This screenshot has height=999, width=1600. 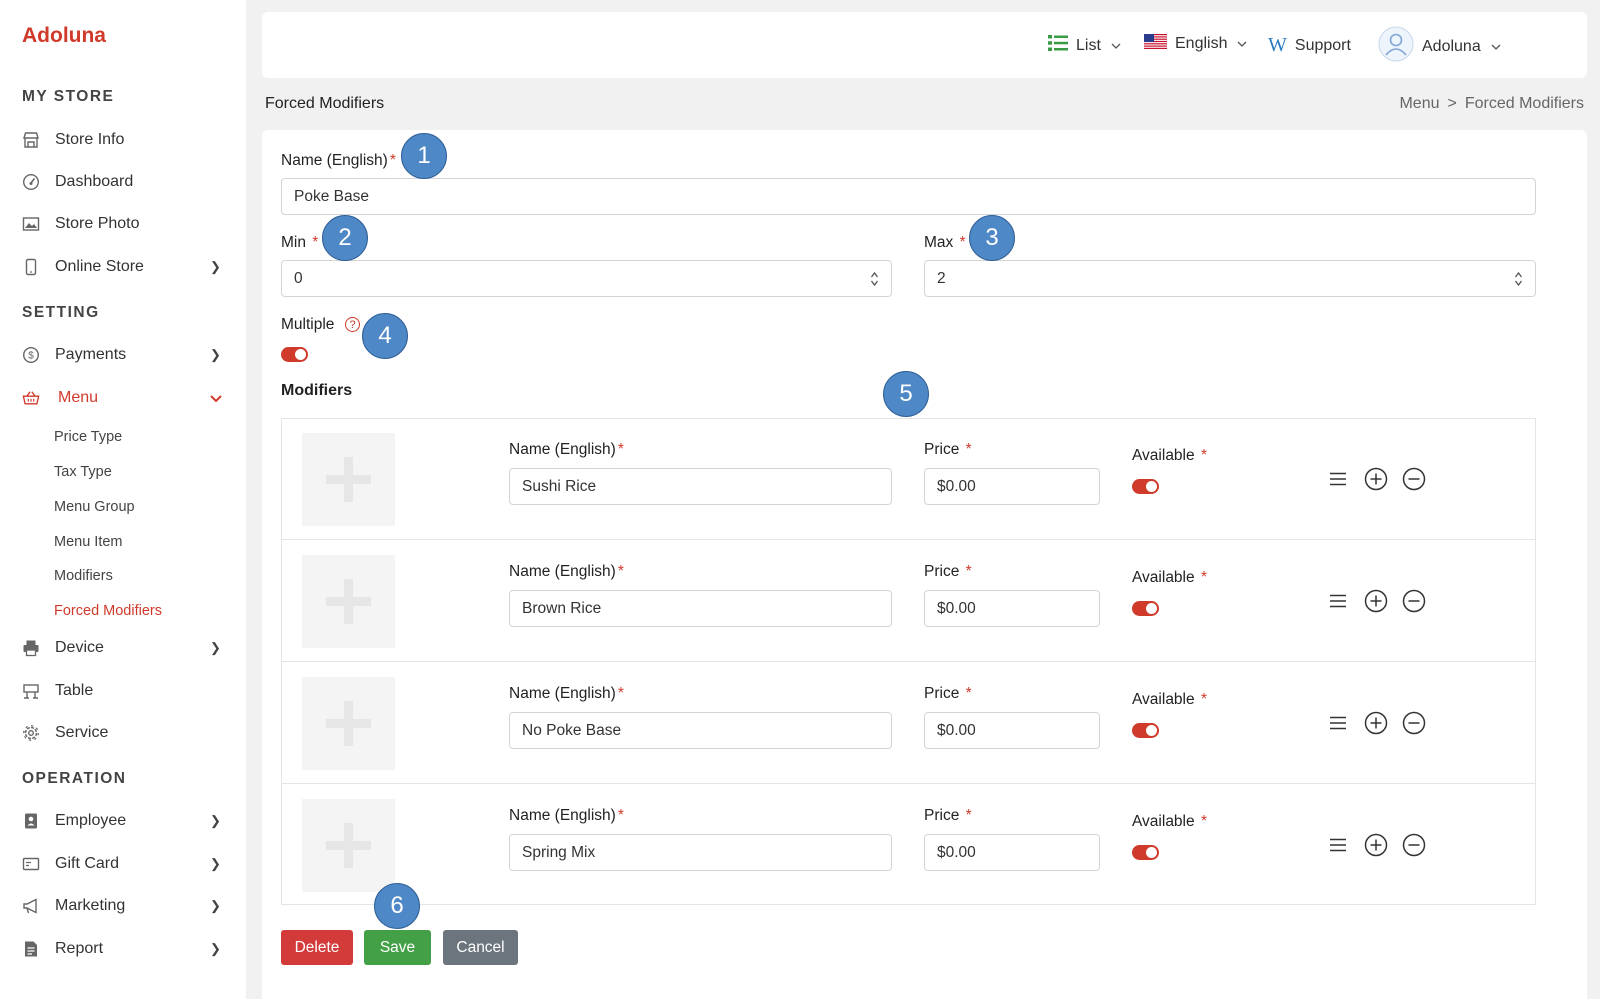 What do you see at coordinates (338, 161) in the screenshot?
I see `name-label: Name (English) *` at bounding box center [338, 161].